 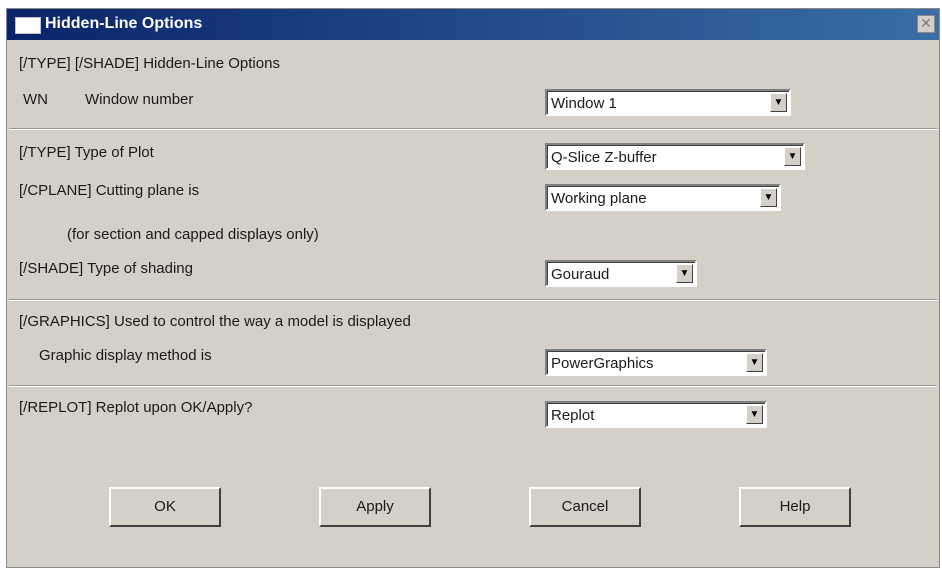 I want to click on graphic-display-method-label: Graphic display method is, so click(x=125, y=355).